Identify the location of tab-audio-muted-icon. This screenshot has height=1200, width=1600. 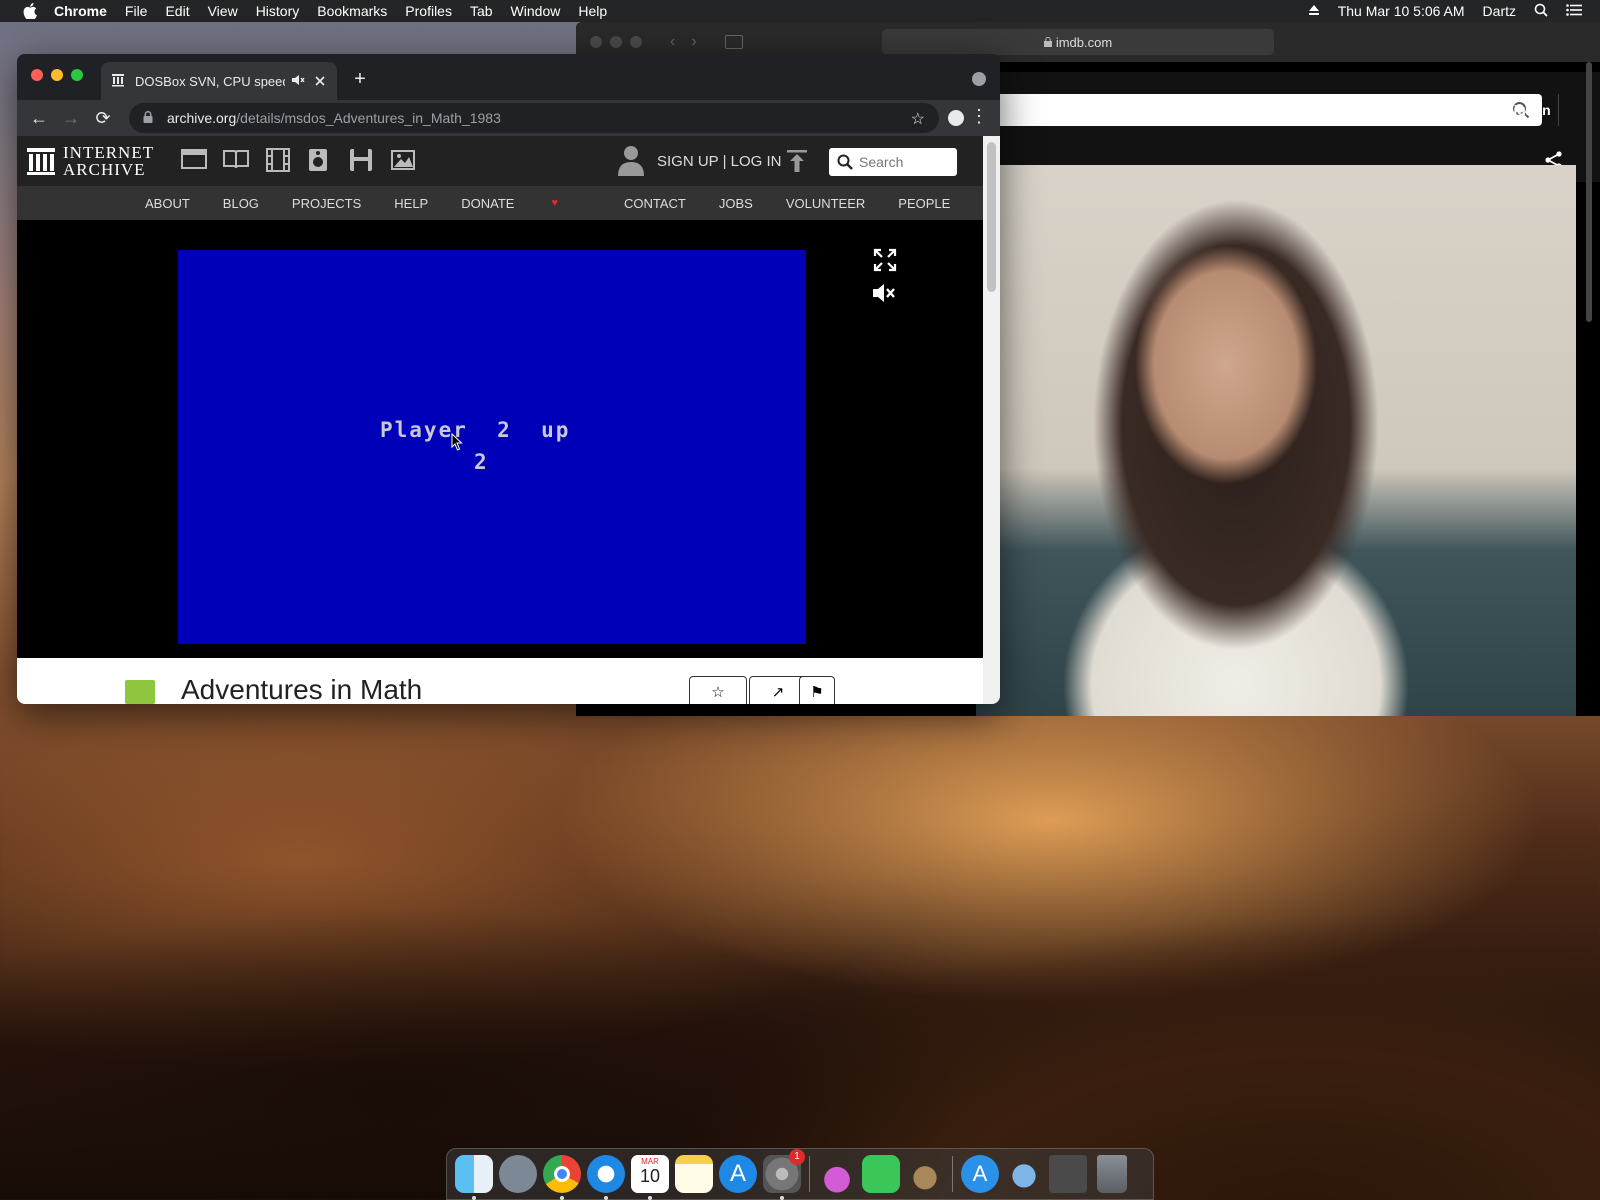
(298, 81).